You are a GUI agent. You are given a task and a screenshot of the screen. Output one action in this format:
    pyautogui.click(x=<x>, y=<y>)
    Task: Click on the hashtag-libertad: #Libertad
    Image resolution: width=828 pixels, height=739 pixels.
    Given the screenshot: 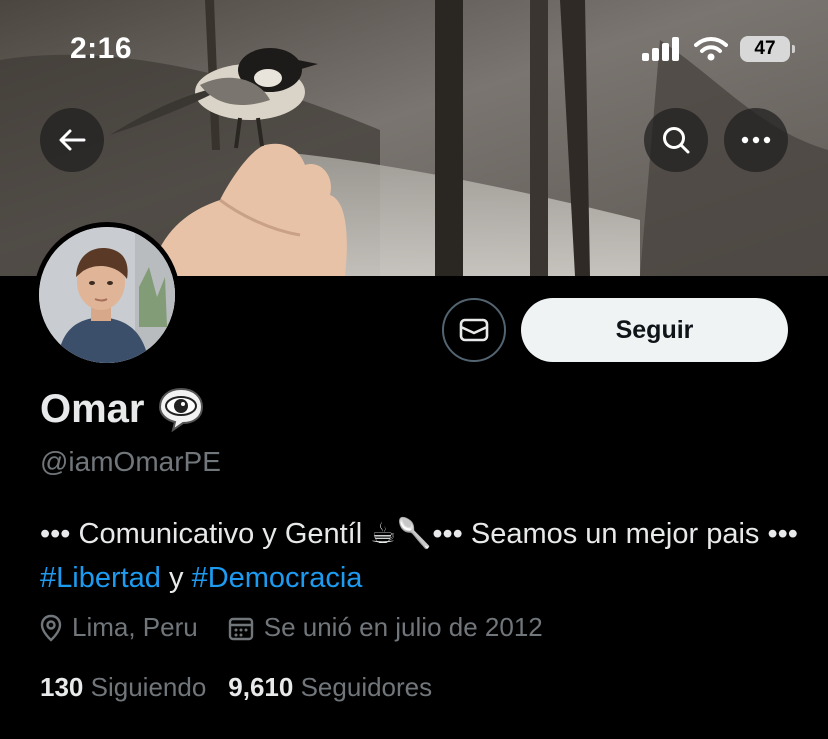 What is the action you would take?
    pyautogui.click(x=100, y=578)
    